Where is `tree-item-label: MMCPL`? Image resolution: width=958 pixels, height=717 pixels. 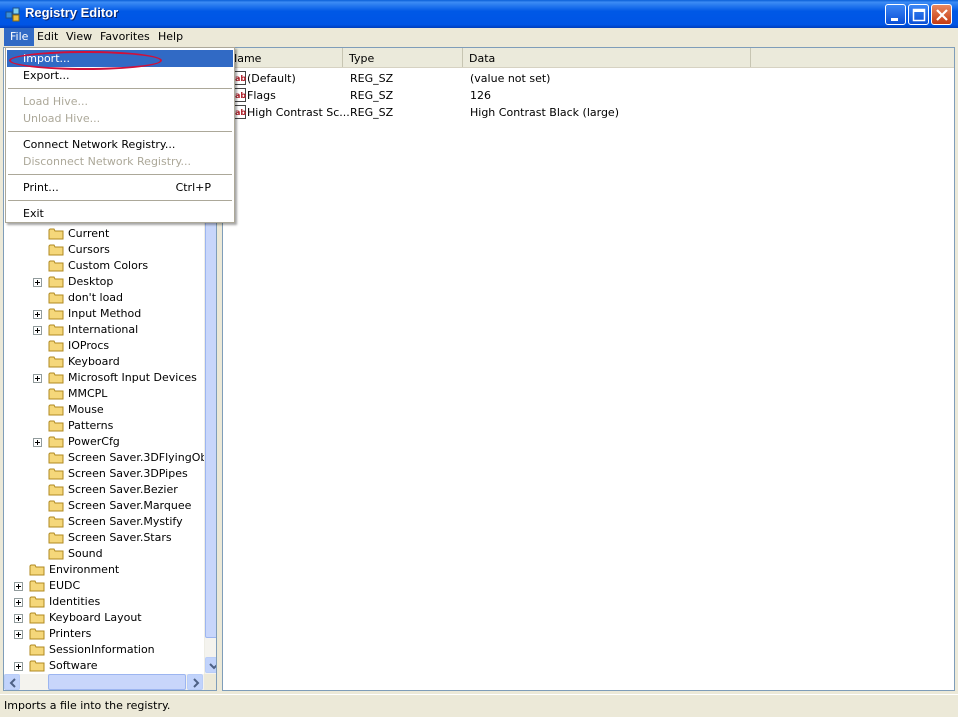
tree-item-label: MMCPL is located at coordinates (88, 393).